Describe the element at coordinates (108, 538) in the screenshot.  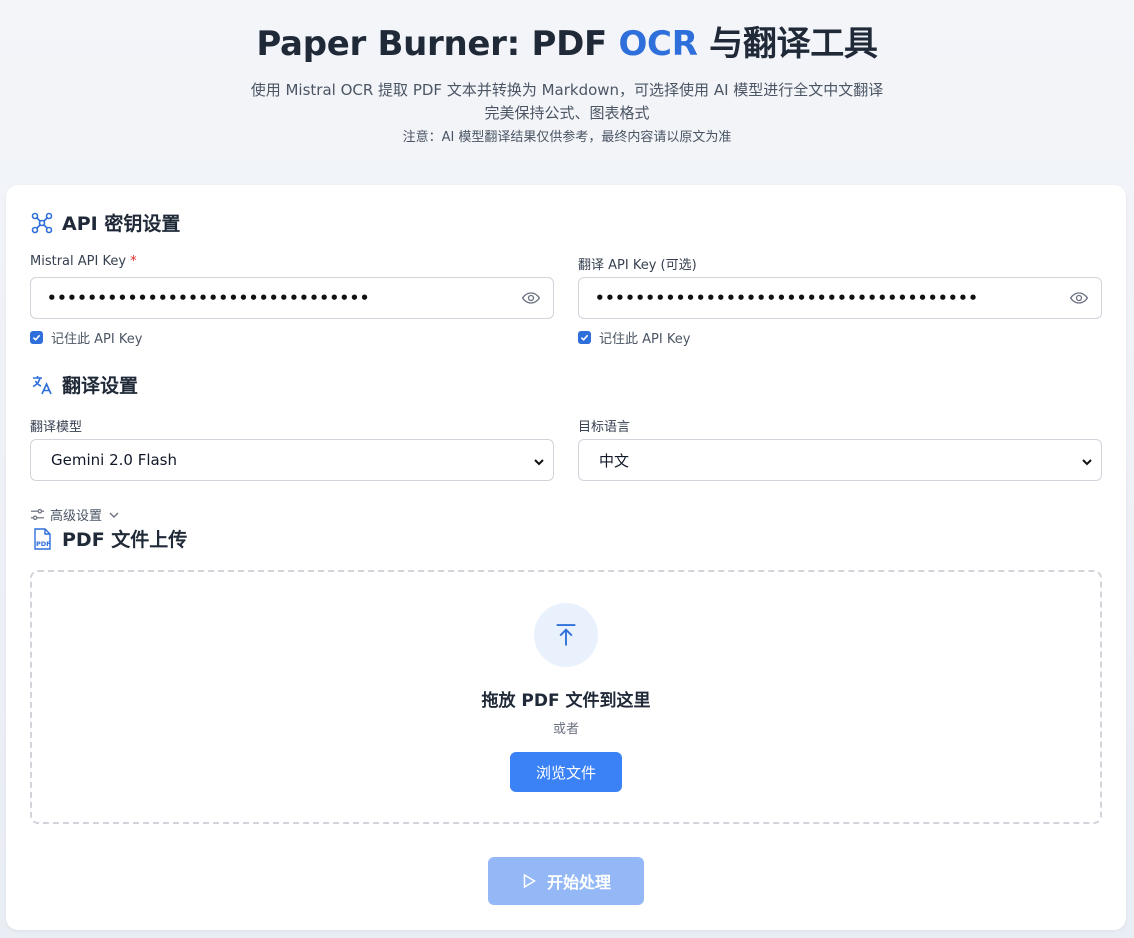
I see `upload-section-title: PDF PDF 文件上传` at that location.